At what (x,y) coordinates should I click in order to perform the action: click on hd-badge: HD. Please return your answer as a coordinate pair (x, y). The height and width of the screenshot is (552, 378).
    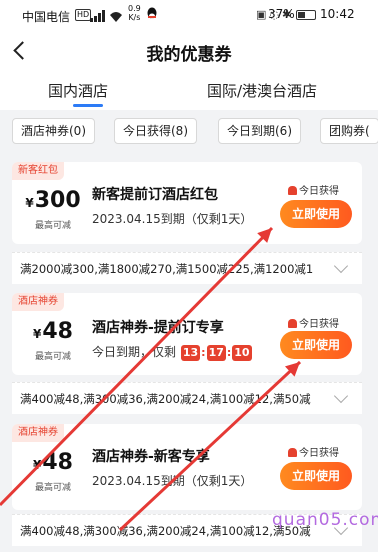
    Looking at the image, I should click on (83, 15).